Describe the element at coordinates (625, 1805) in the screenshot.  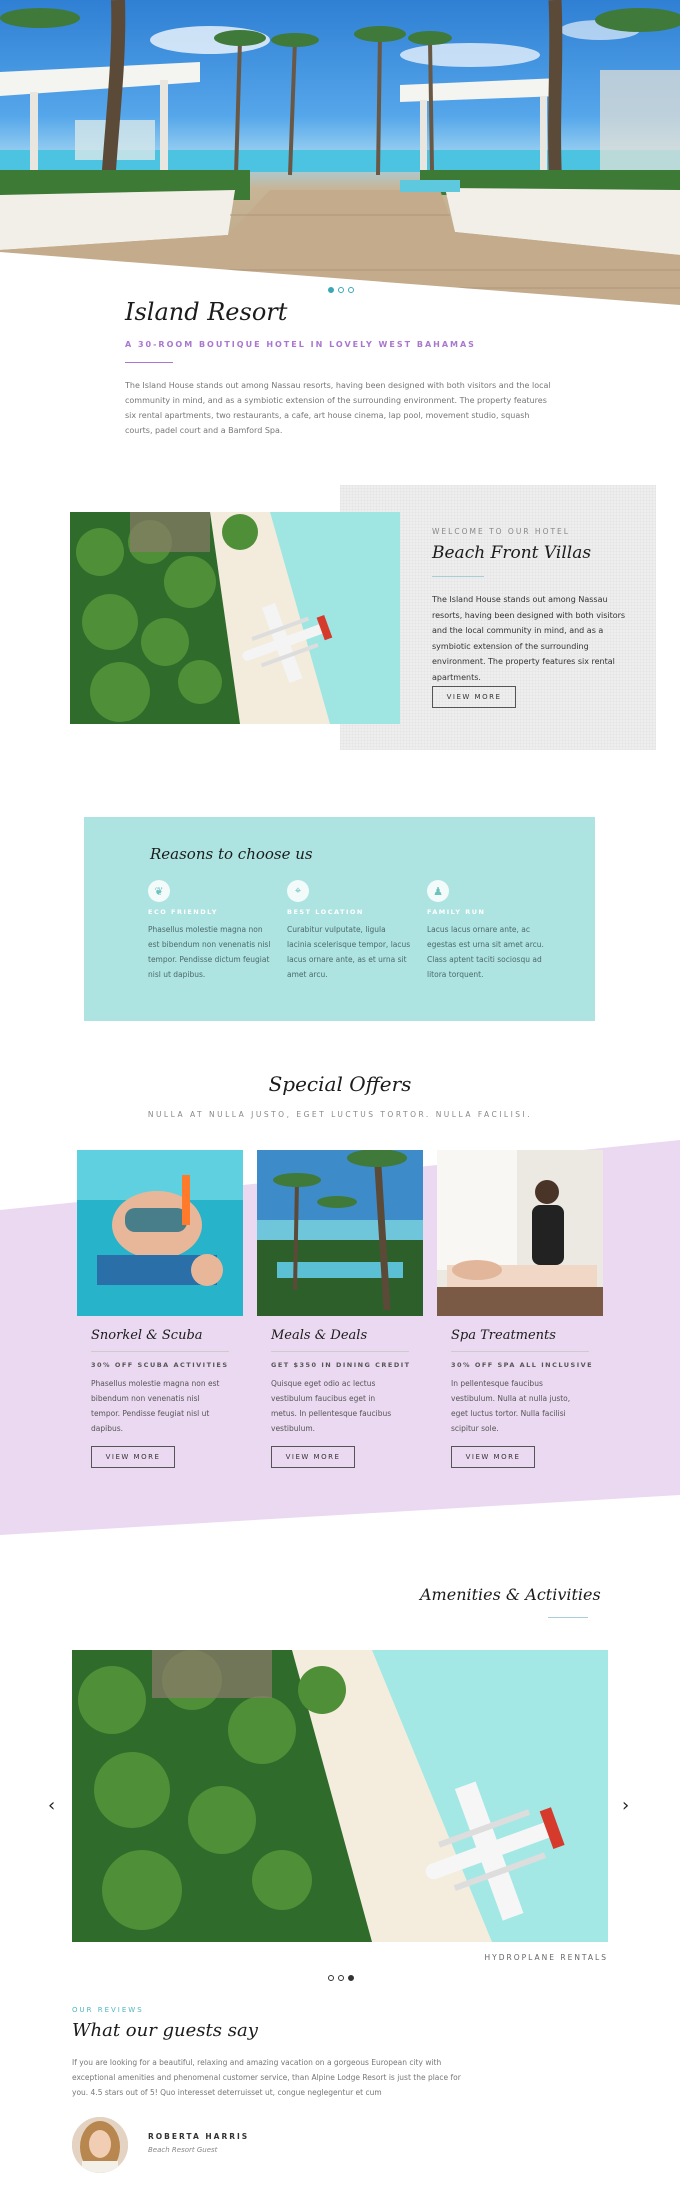
I see `slider-next-arrow: ›` at that location.